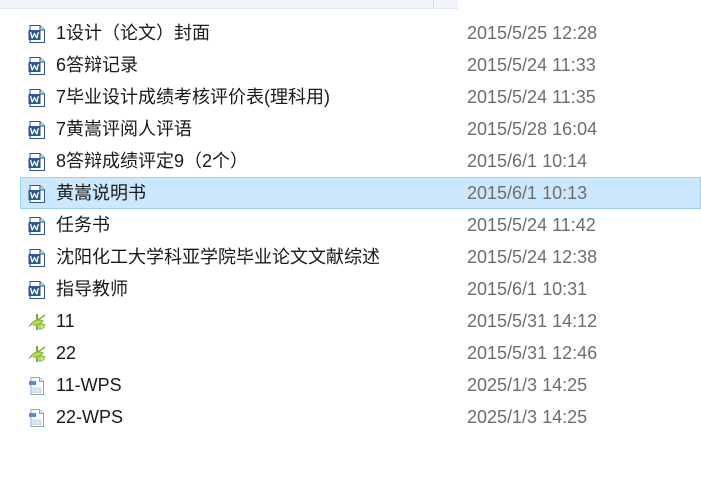  I want to click on file-name: 沈阳化工大学科亚学院毕业论文文献综述, so click(218, 257).